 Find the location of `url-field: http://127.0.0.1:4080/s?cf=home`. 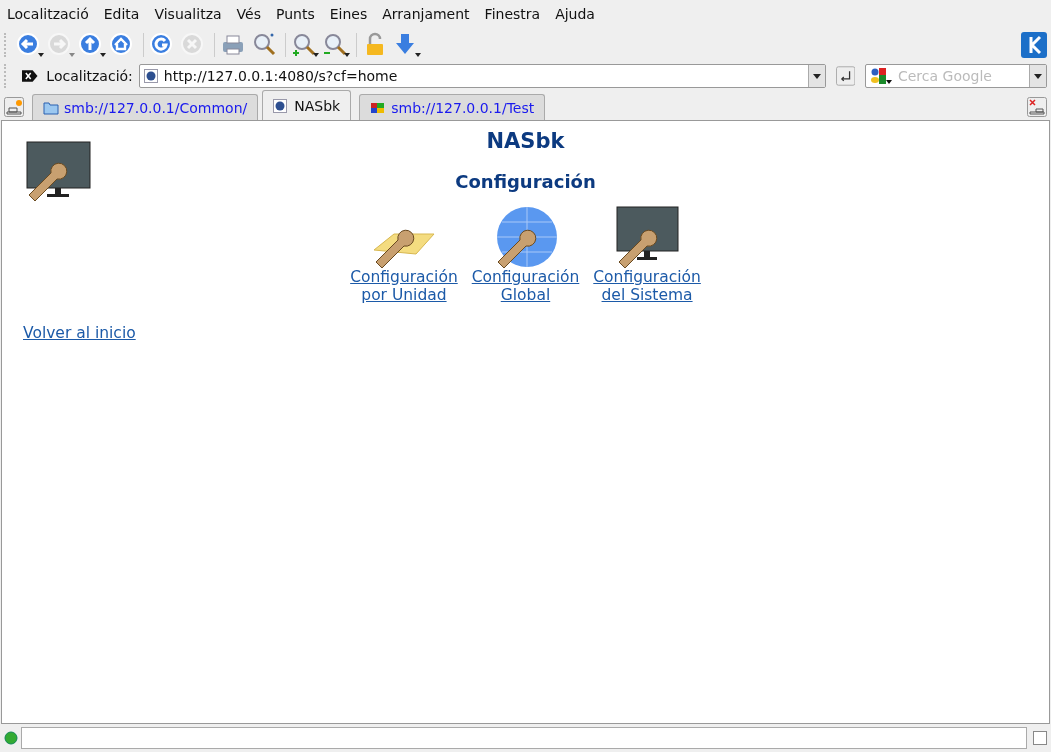

url-field: http://127.0.0.1:4080/s?cf=home is located at coordinates (482, 76).